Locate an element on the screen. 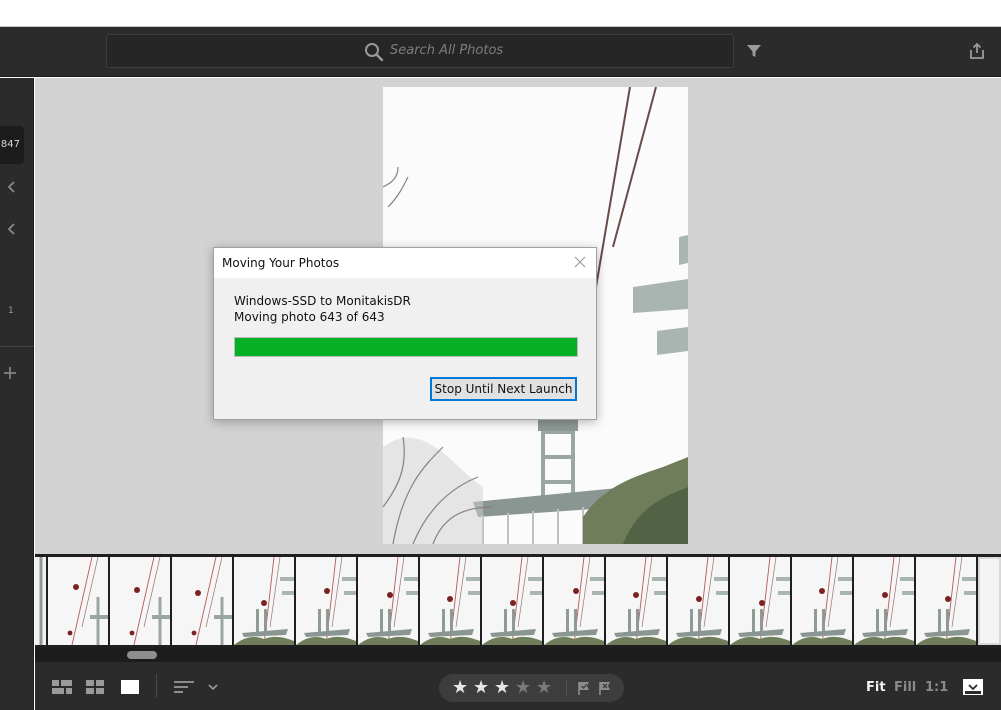  zoom-fit-option: Fit is located at coordinates (876, 687).